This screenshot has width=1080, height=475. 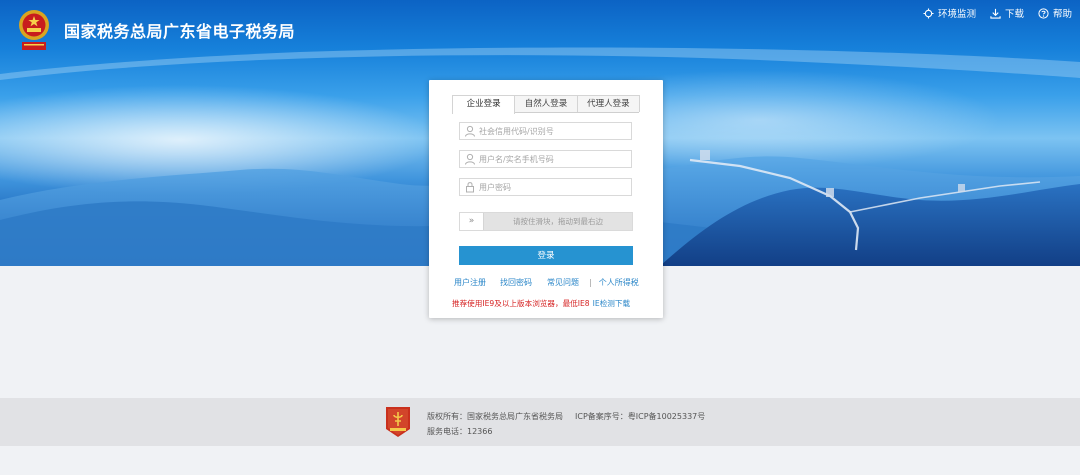 I want to click on slider-handle: », so click(x=472, y=221).